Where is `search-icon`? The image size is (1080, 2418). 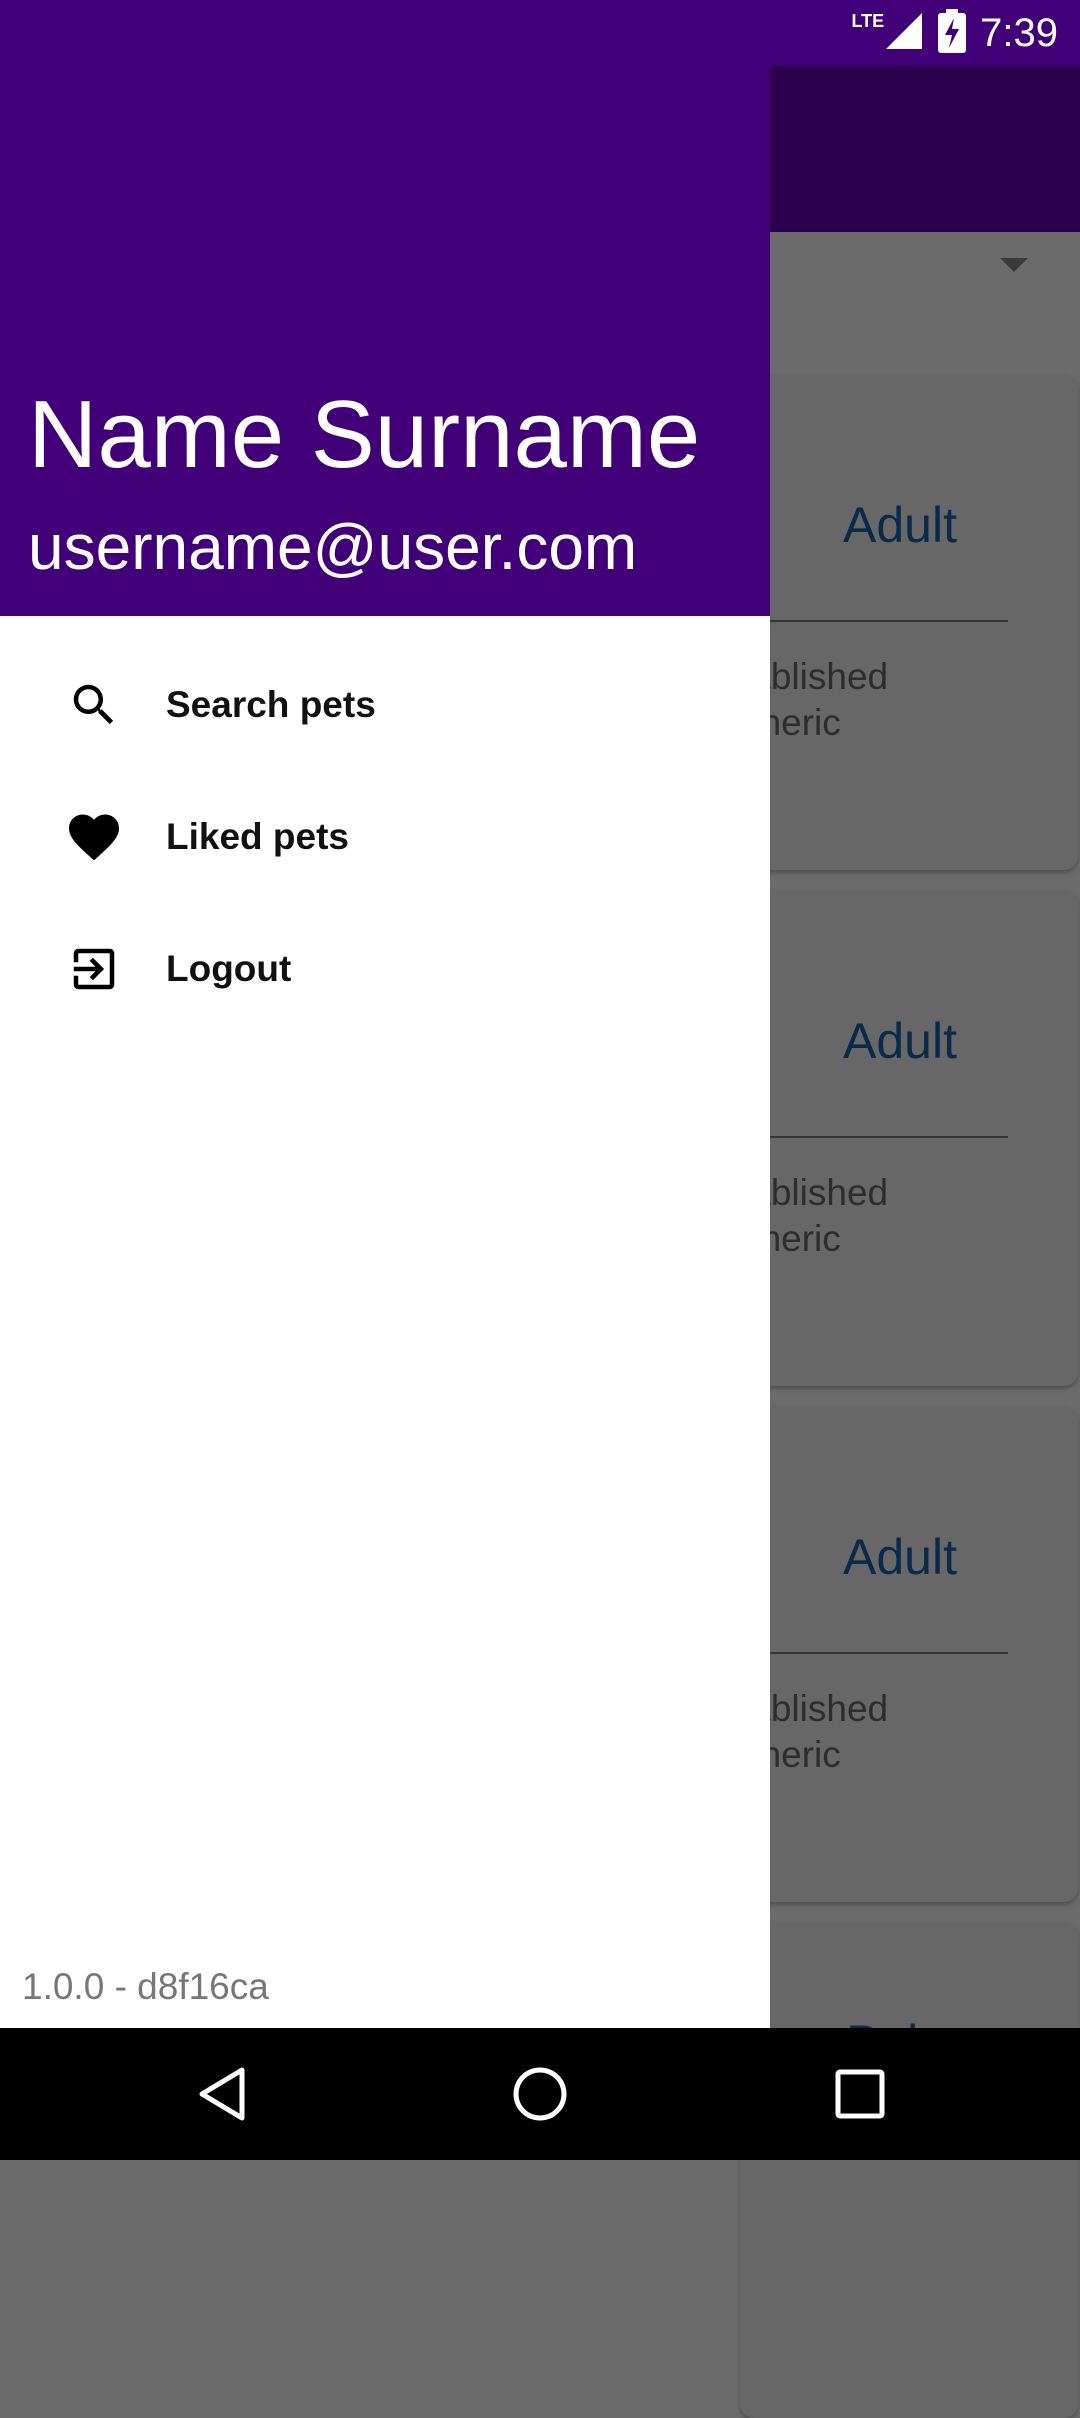
search-icon is located at coordinates (94, 705).